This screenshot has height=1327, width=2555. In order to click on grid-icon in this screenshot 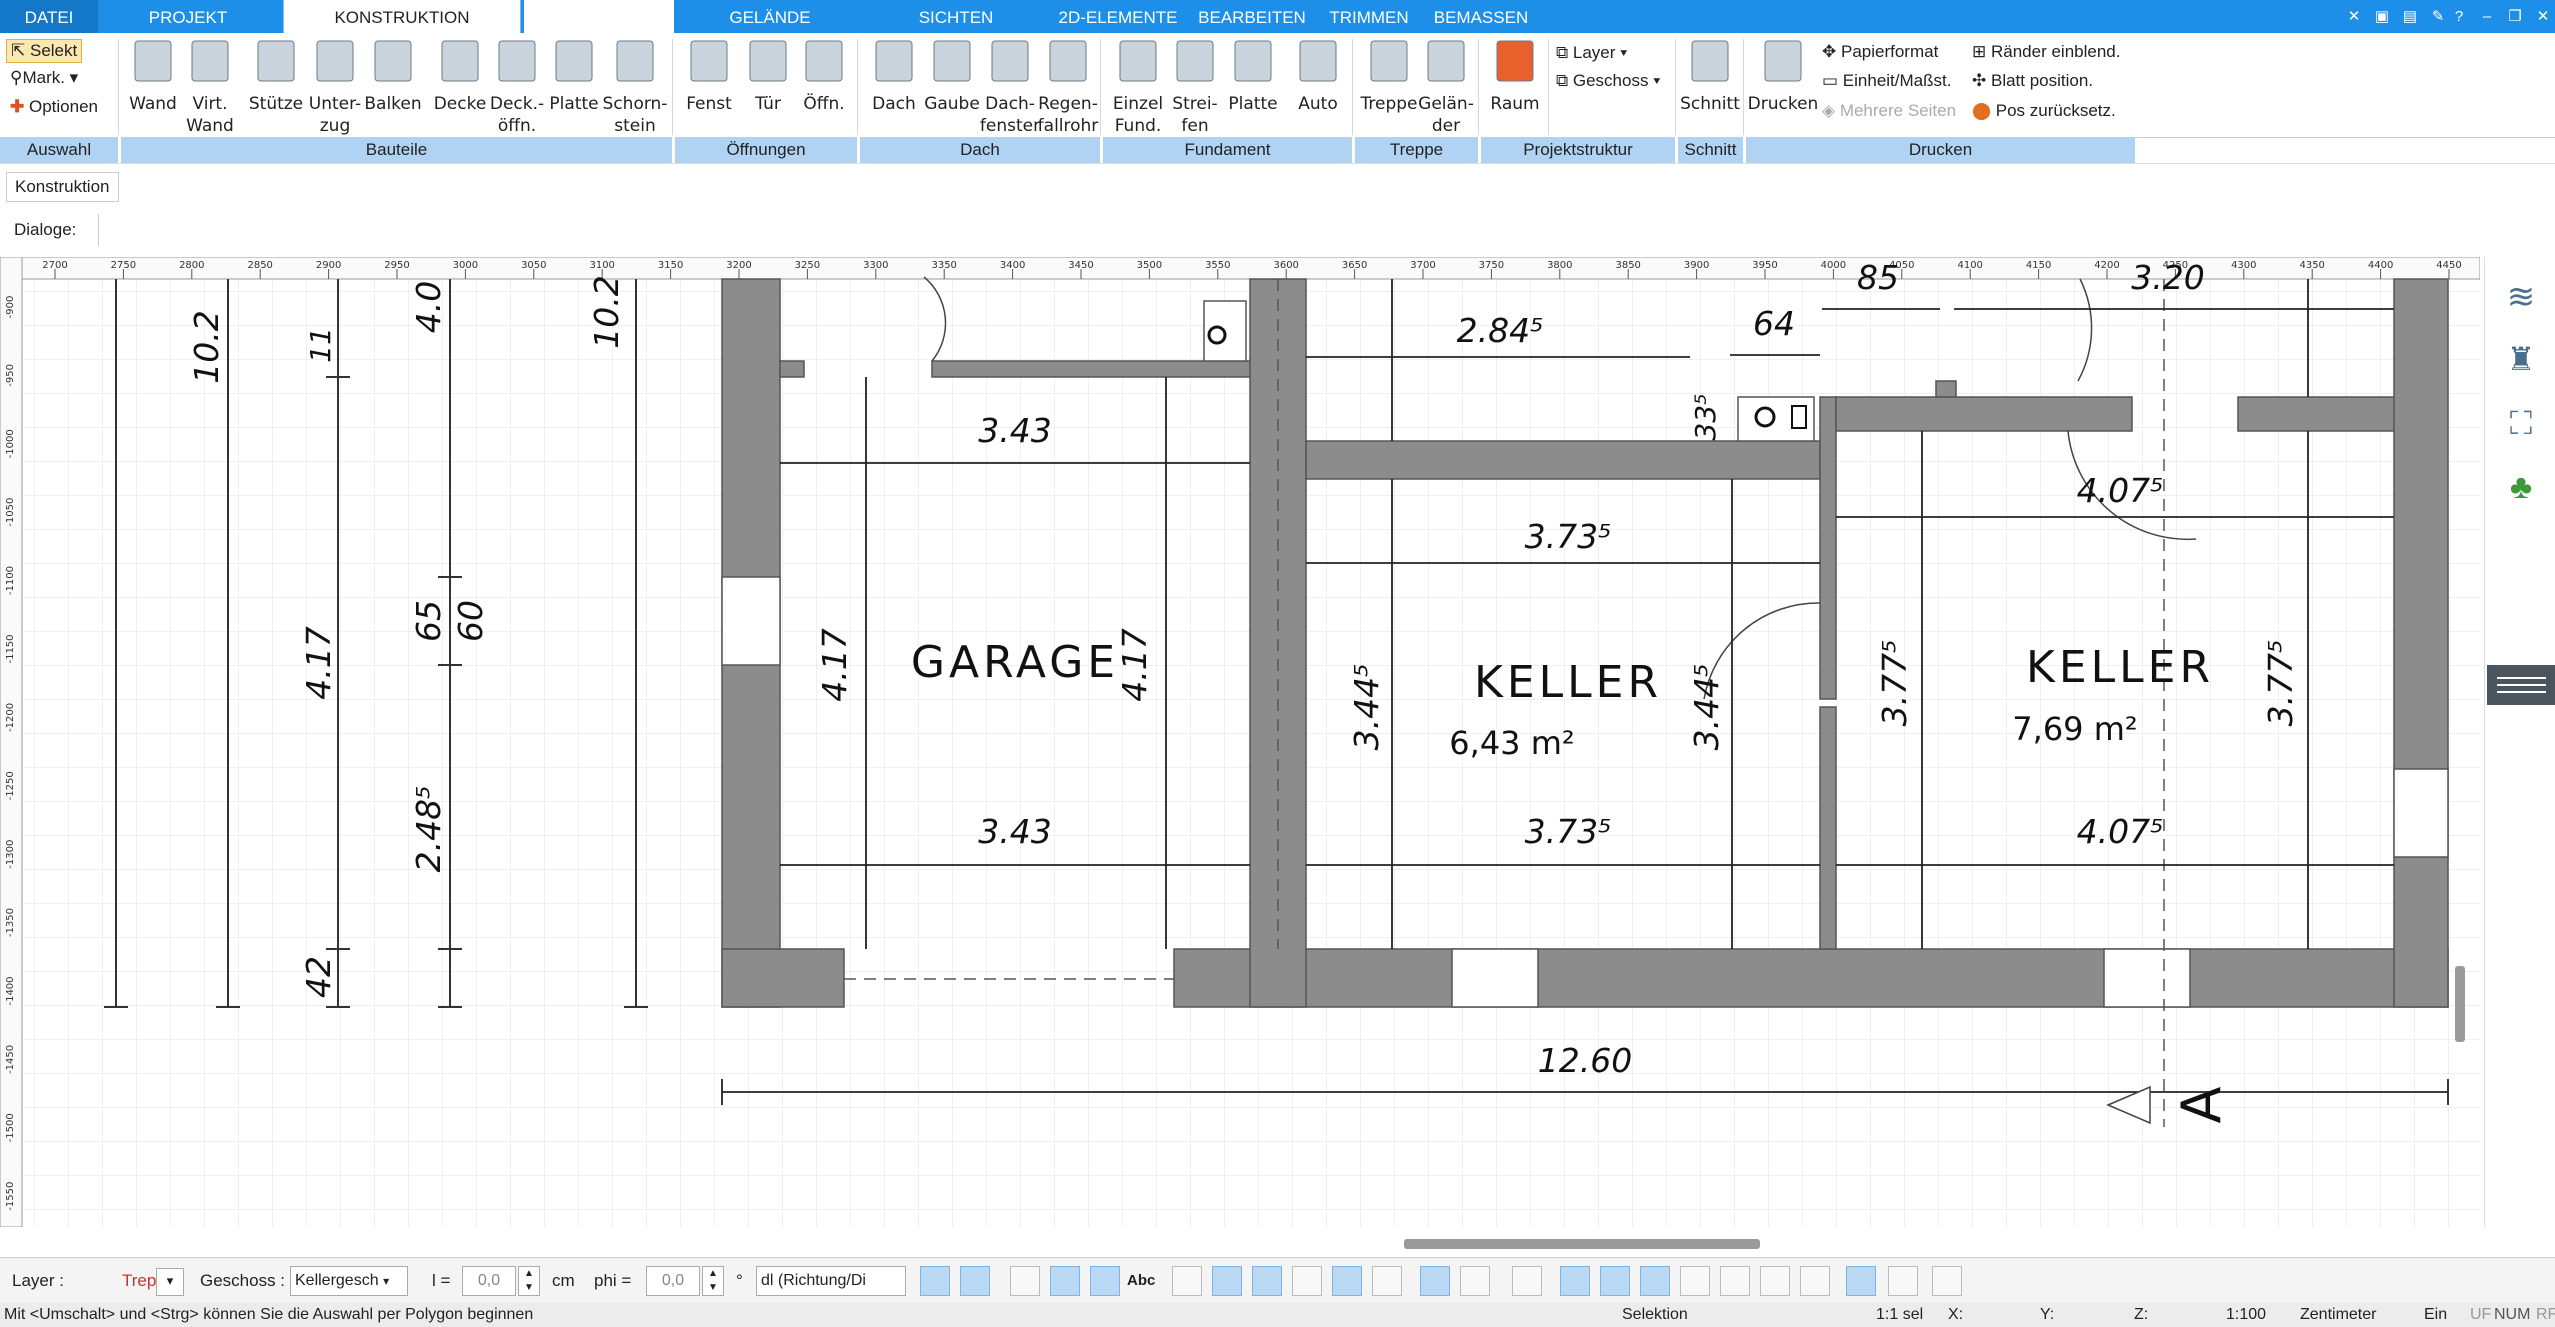, I will do `click(1861, 1281)`.